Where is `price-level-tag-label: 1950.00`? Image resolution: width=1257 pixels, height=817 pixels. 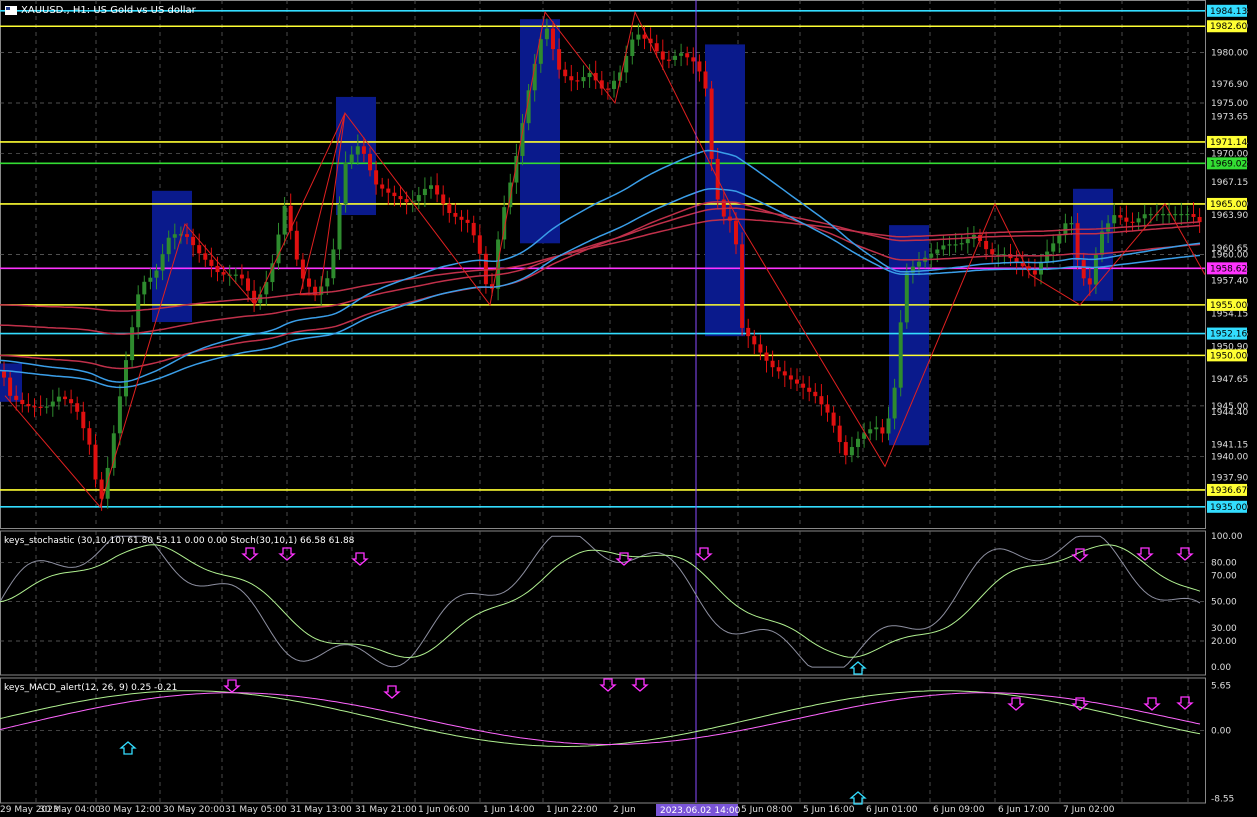
price-level-tag-label: 1950.00 is located at coordinates (1228, 356).